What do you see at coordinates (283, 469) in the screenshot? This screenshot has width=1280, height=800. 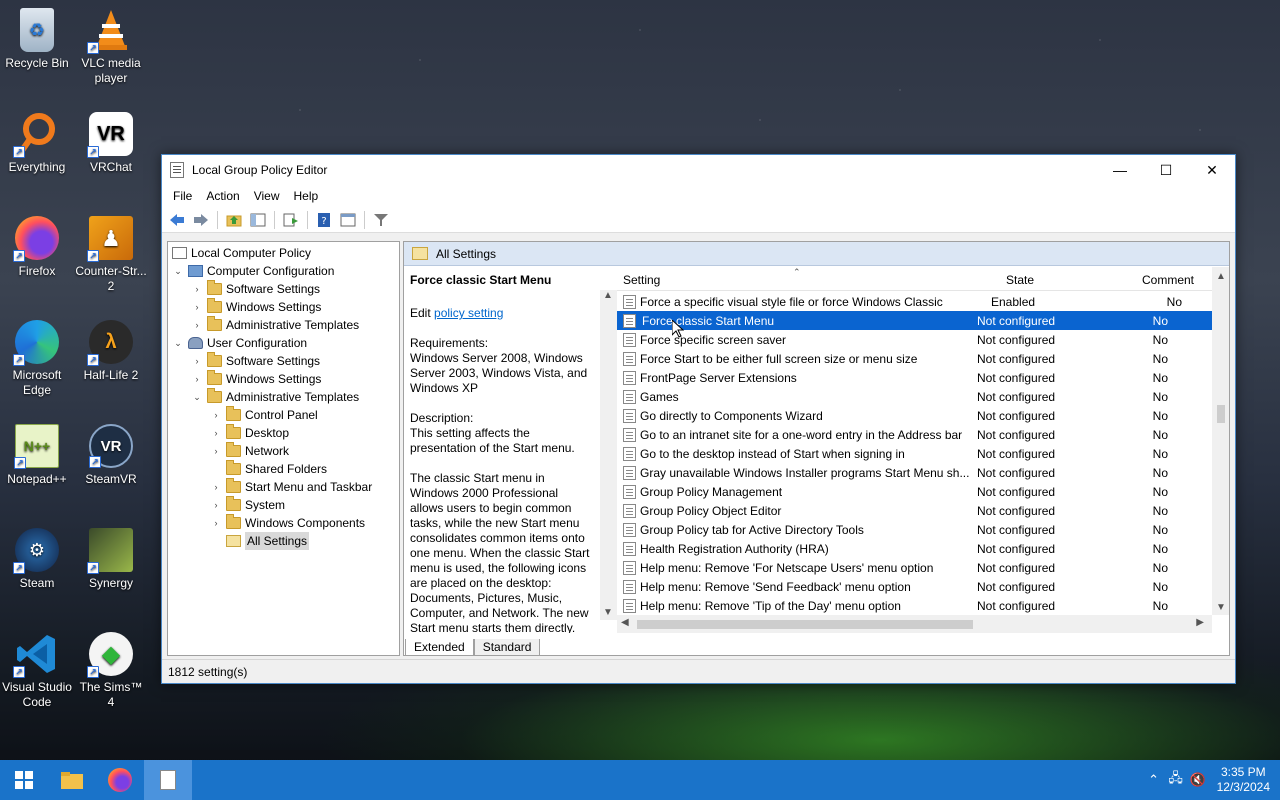 I see `tree-item-shared-folders: Shared Folders` at bounding box center [283, 469].